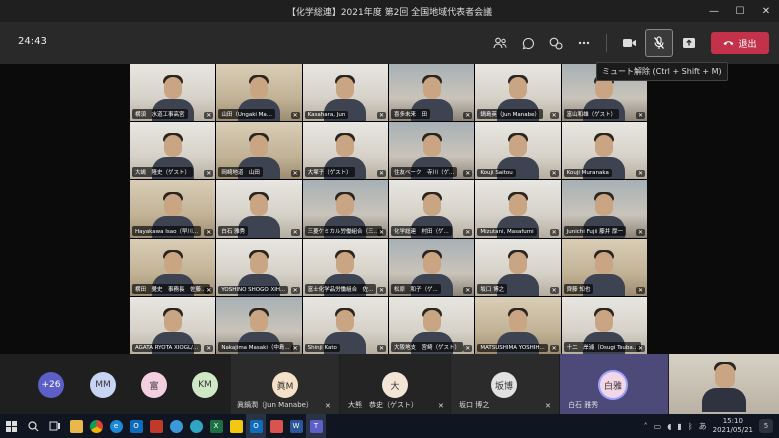 The image size is (779, 438). Describe the element at coordinates (578, 288) in the screenshot. I see `participant-name: 齊藤 知也` at that location.